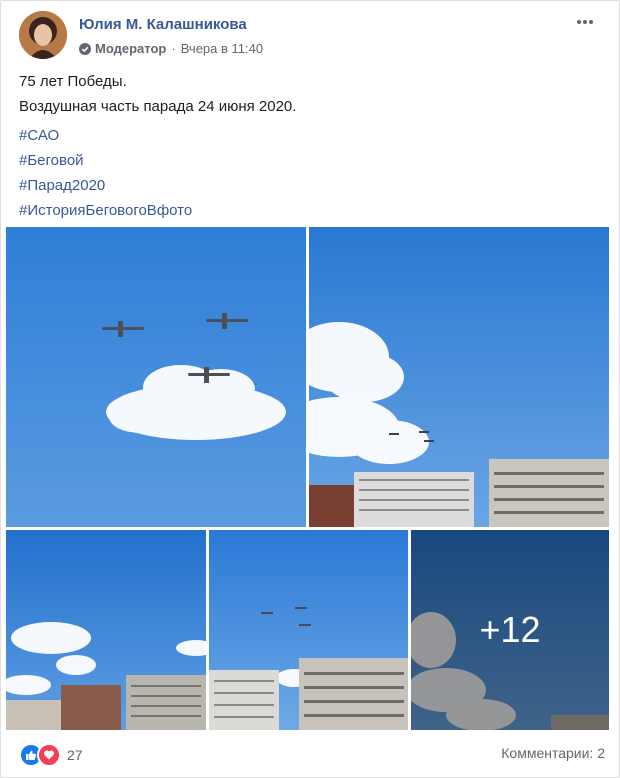  Describe the element at coordinates (85, 48) in the screenshot. I see `shield-check-icon` at that location.